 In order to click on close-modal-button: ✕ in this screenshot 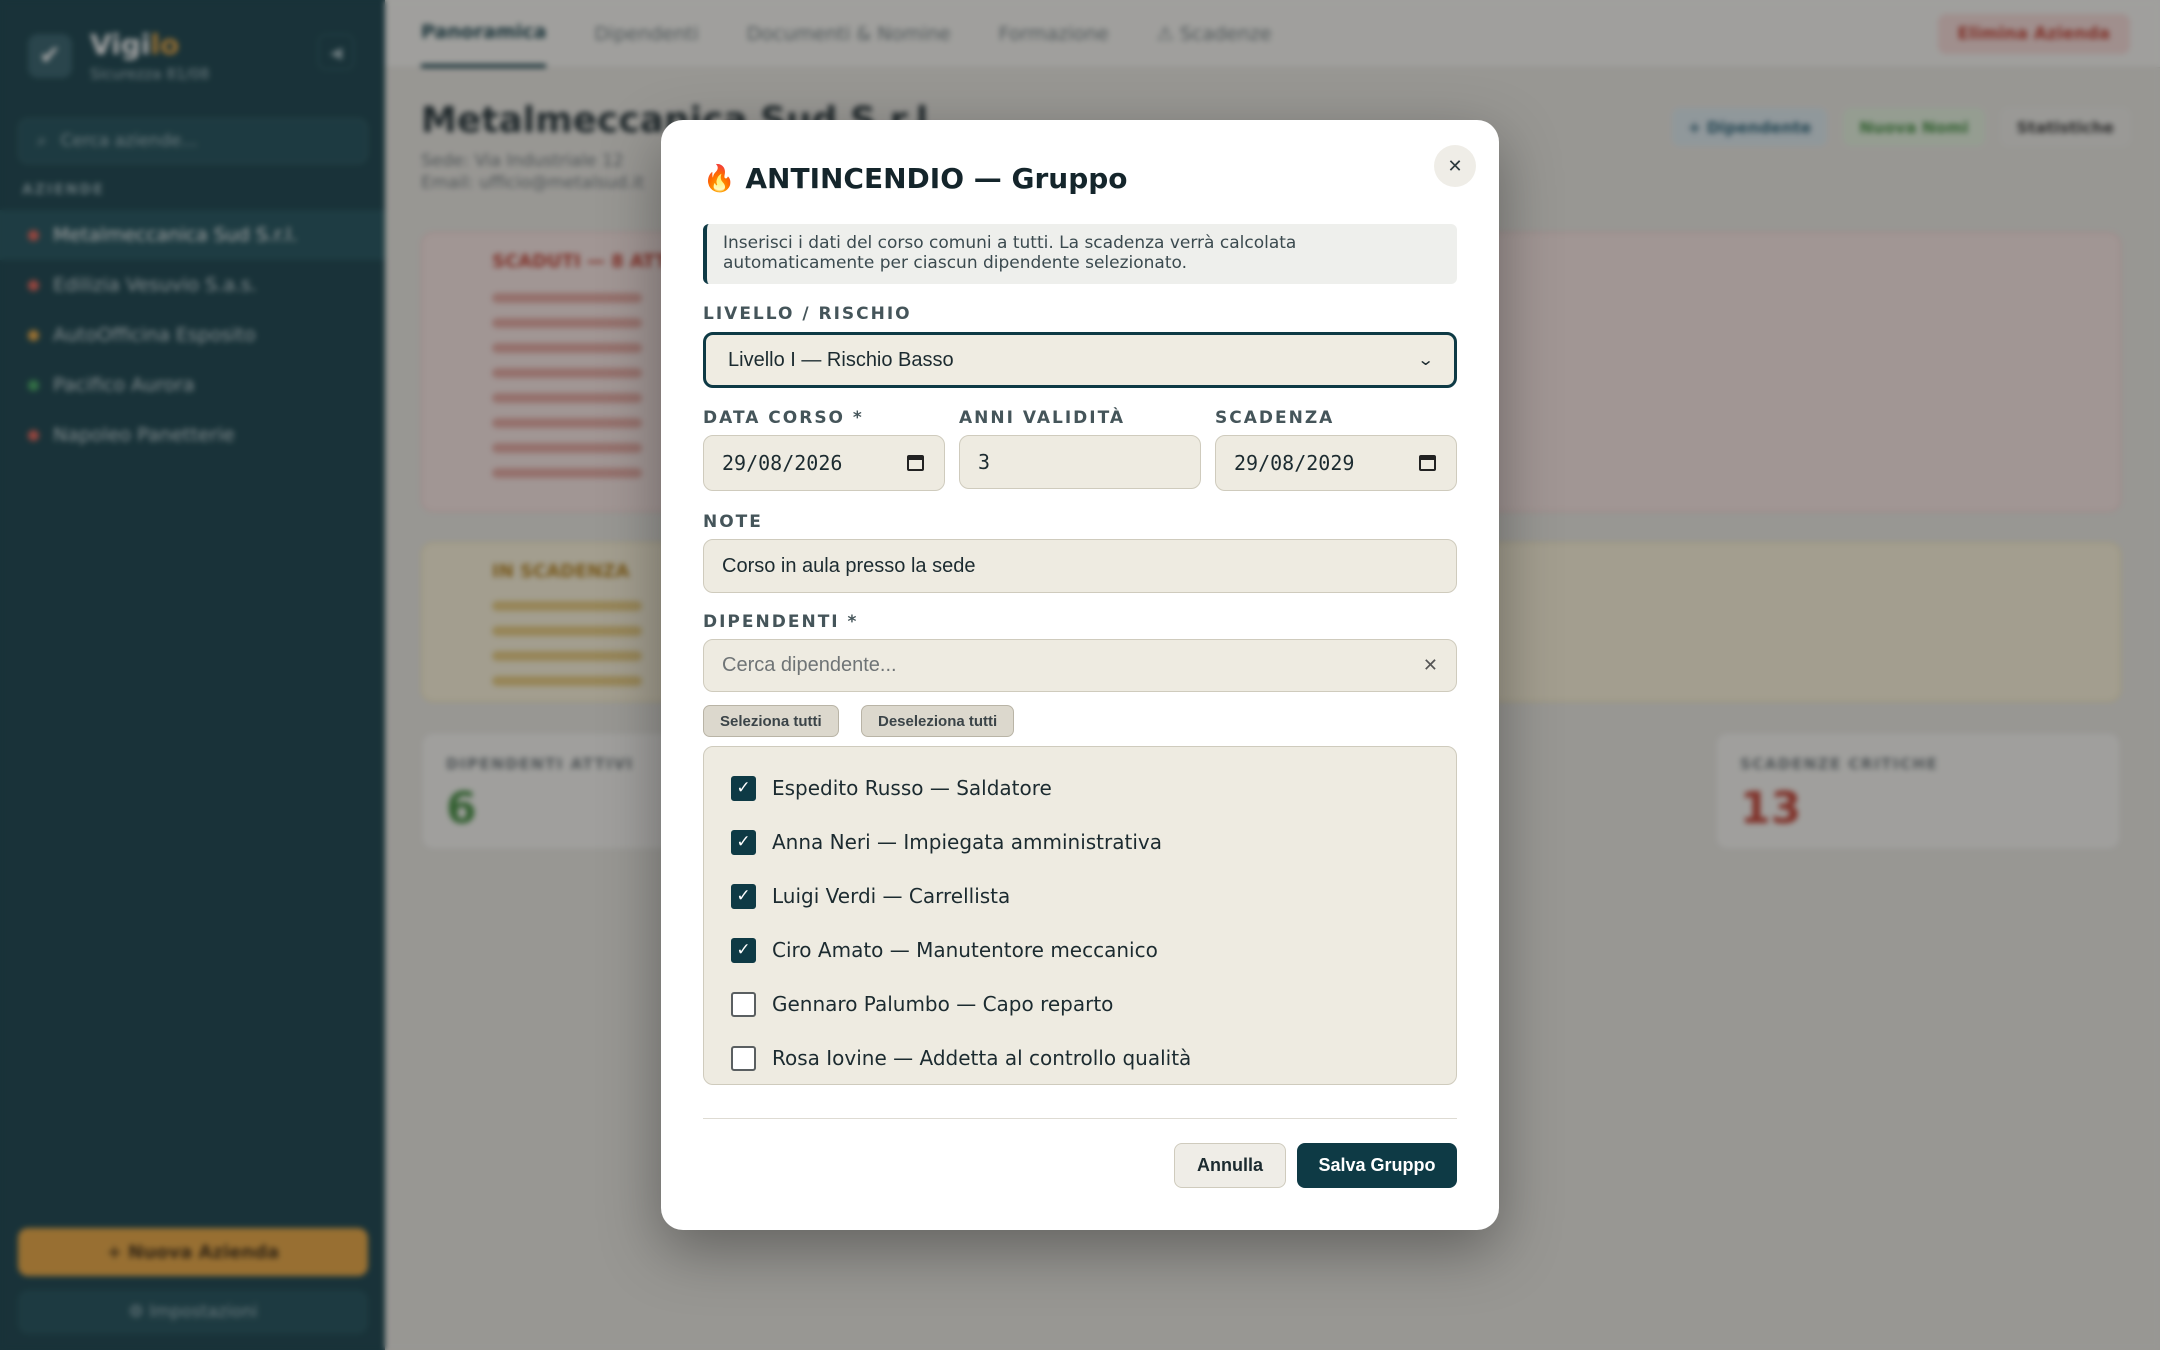, I will do `click(1455, 166)`.